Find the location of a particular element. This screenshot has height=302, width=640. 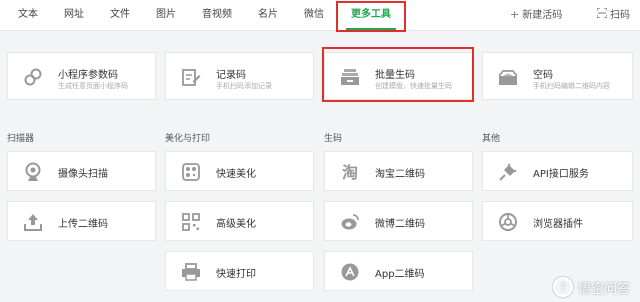

taobao-icon: 淘 is located at coordinates (350, 172).